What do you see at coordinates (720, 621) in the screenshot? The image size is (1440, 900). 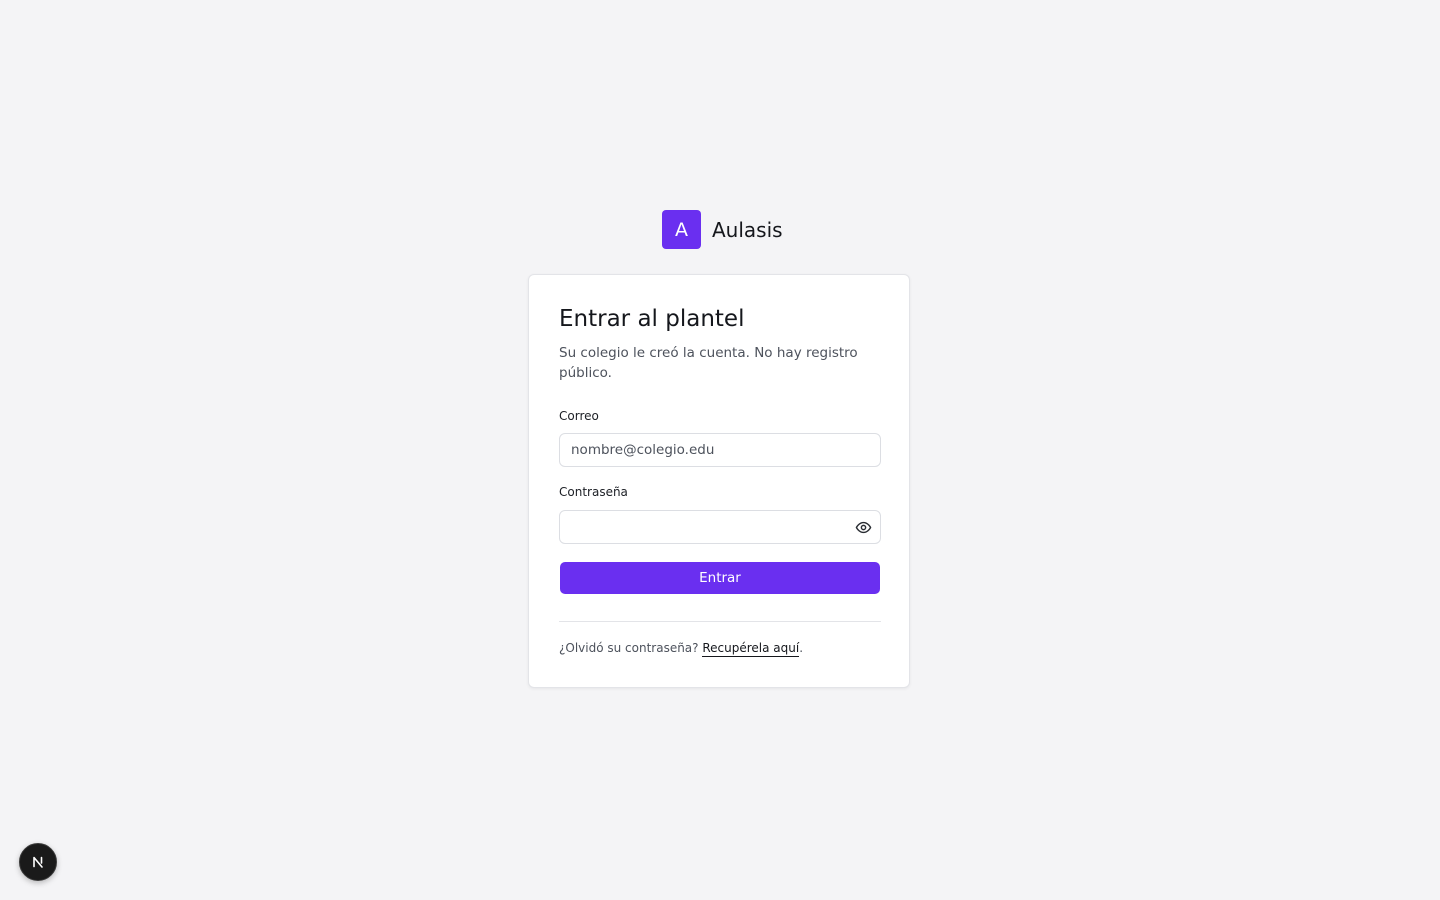 I see `divider` at bounding box center [720, 621].